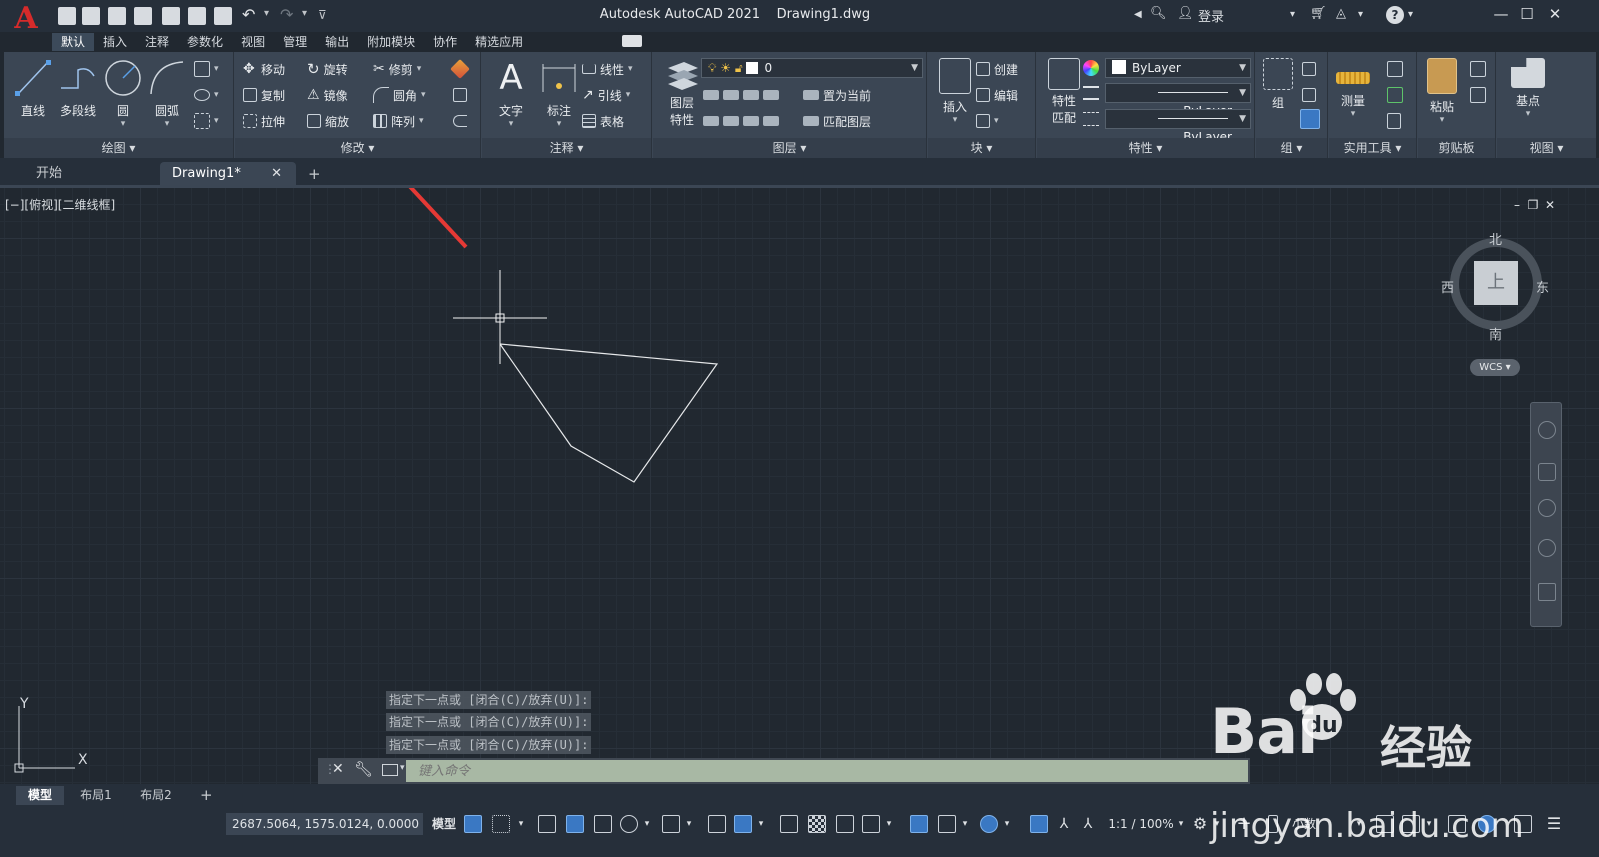  What do you see at coordinates (1496, 283) in the screenshot?
I see `viewcube-top-face: 上` at bounding box center [1496, 283].